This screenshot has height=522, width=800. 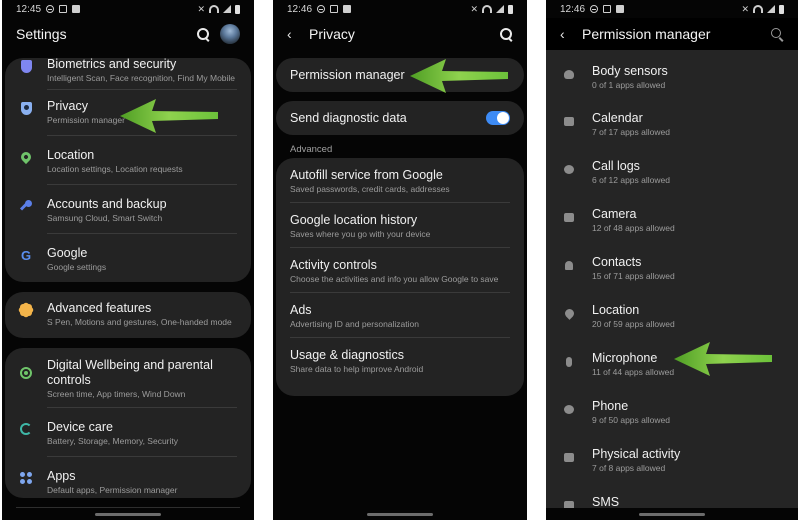 I want to click on permission-item-body-sensors: Body sensors 0 of 1 apps allowed, so click(x=672, y=74).